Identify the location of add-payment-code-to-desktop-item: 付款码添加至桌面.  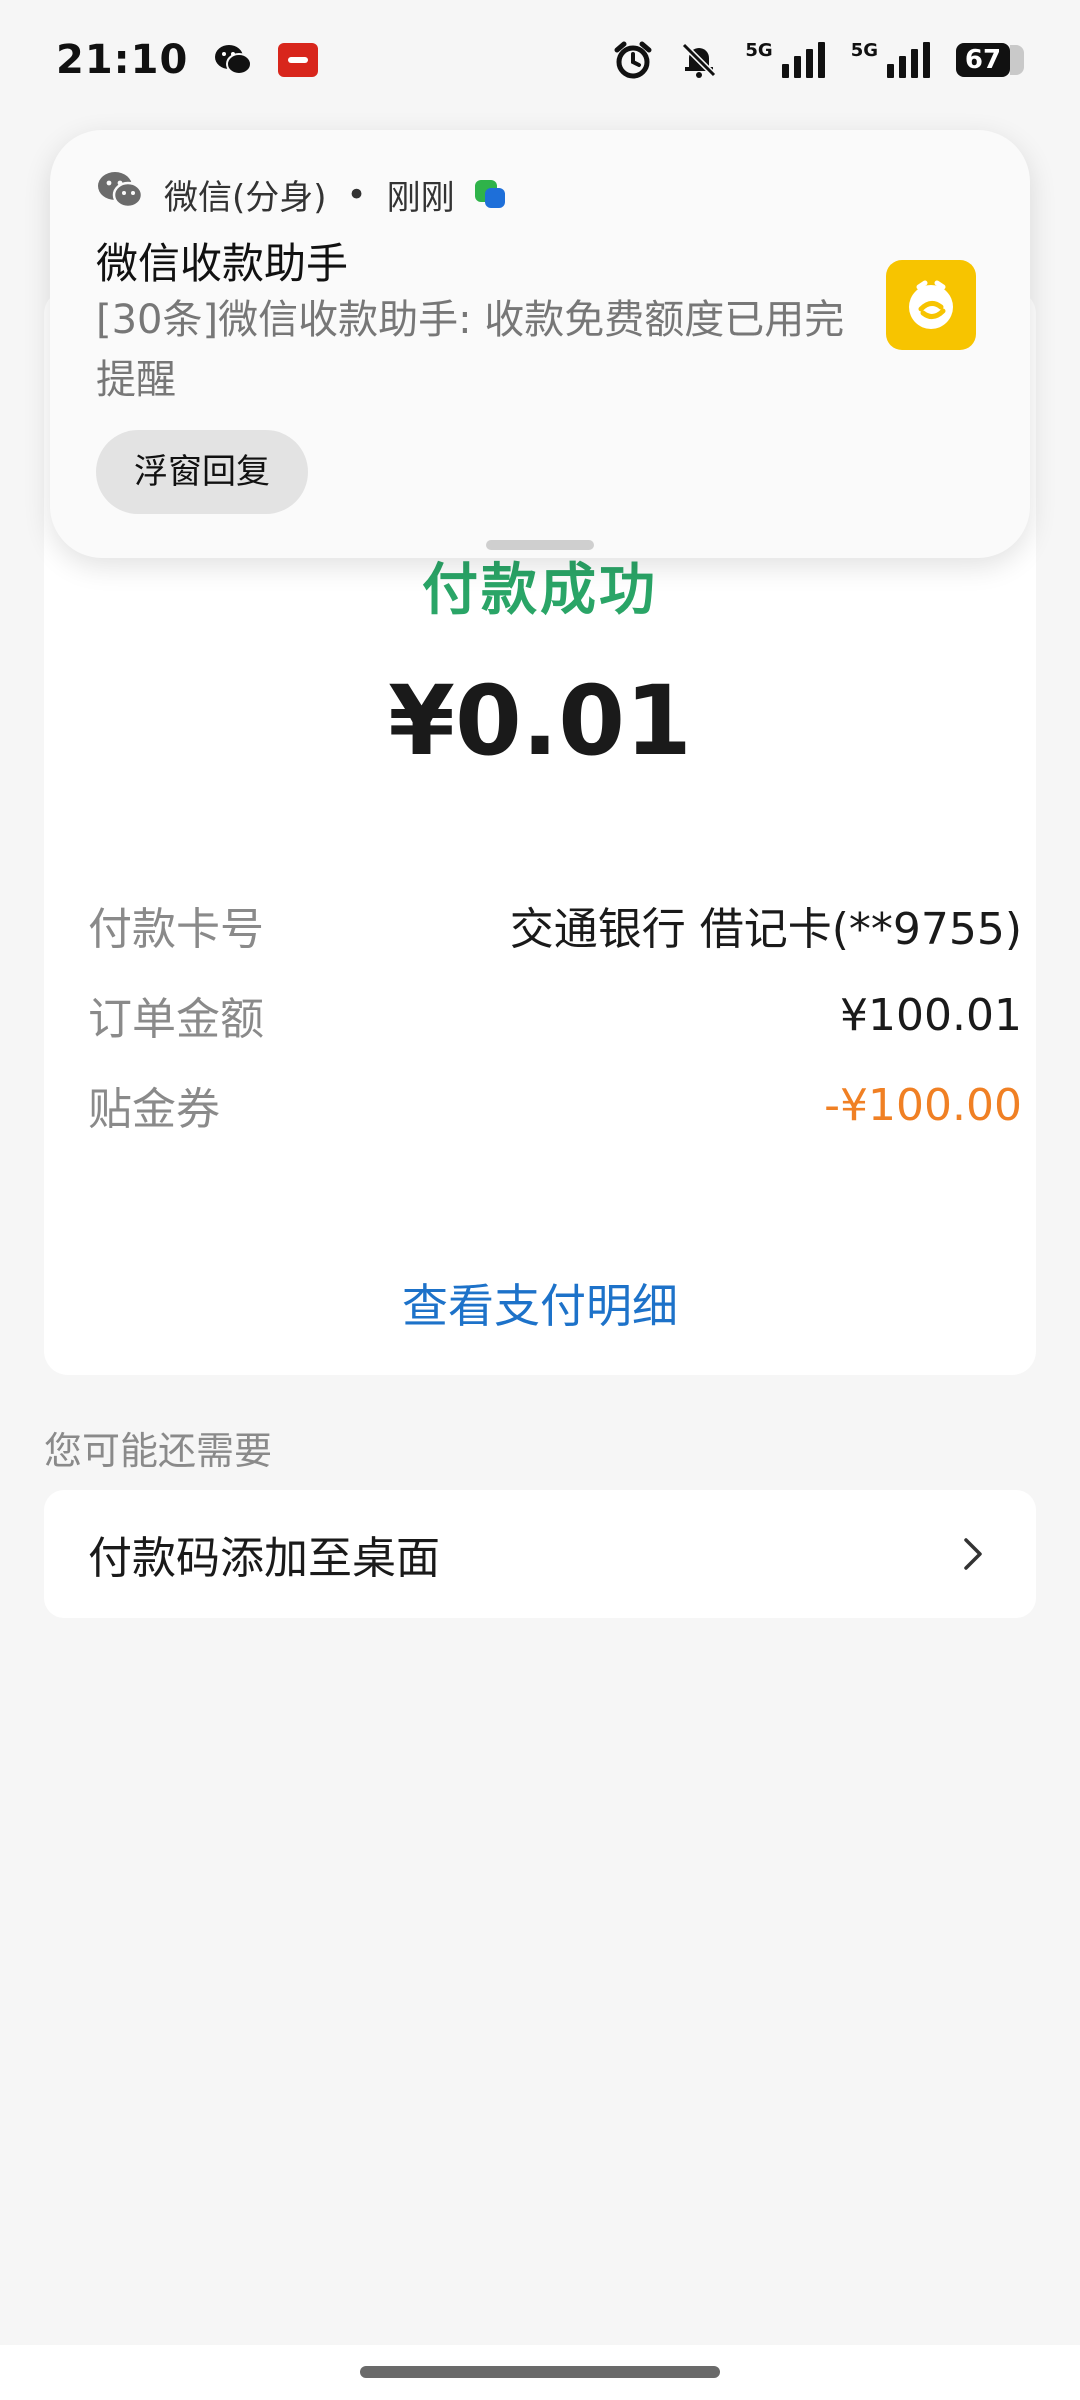
(540, 1554).